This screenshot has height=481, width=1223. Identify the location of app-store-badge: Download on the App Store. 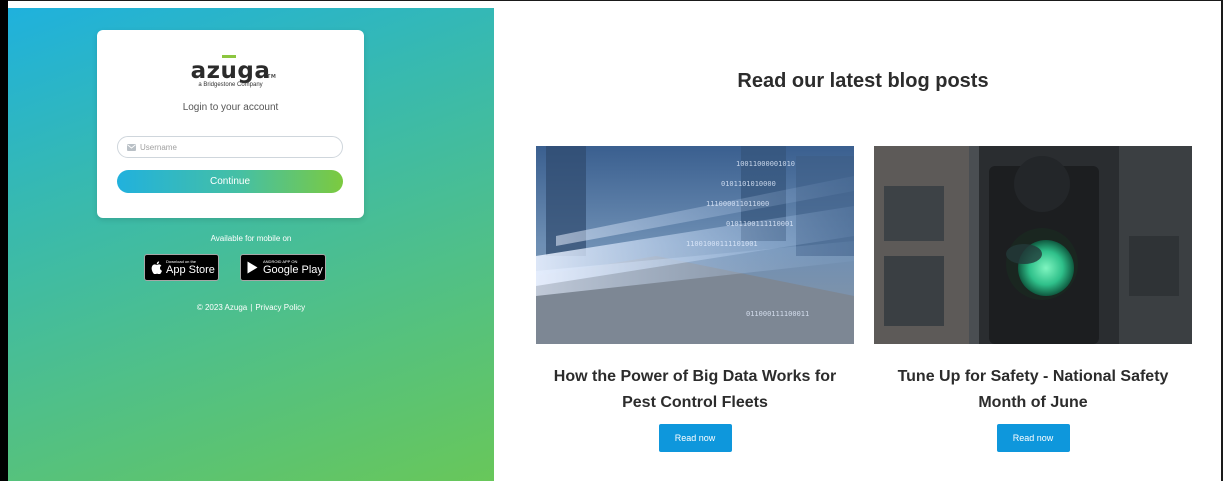
(181, 267).